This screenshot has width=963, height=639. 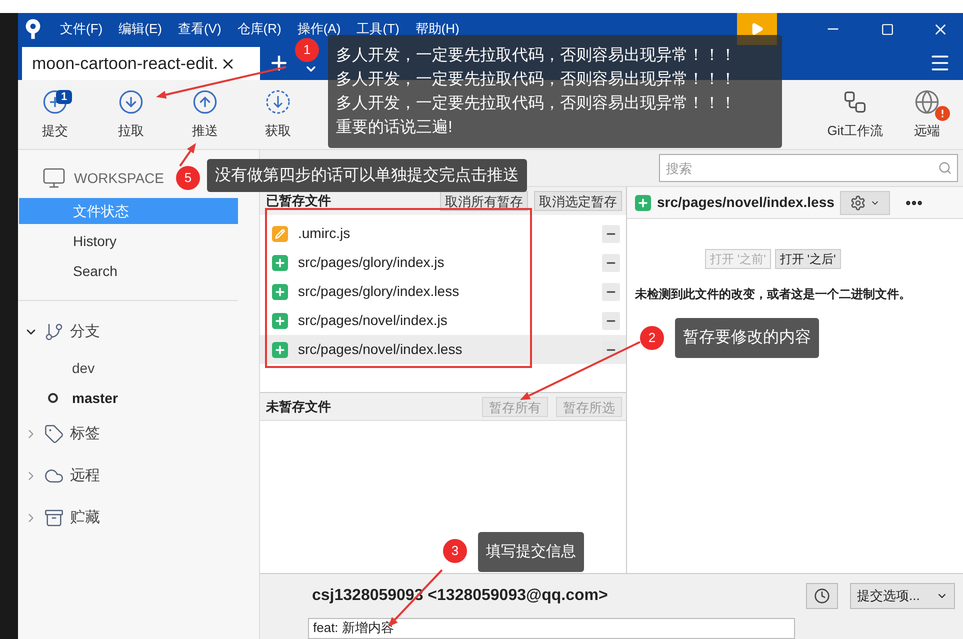 I want to click on archive-icon, so click(x=54, y=518).